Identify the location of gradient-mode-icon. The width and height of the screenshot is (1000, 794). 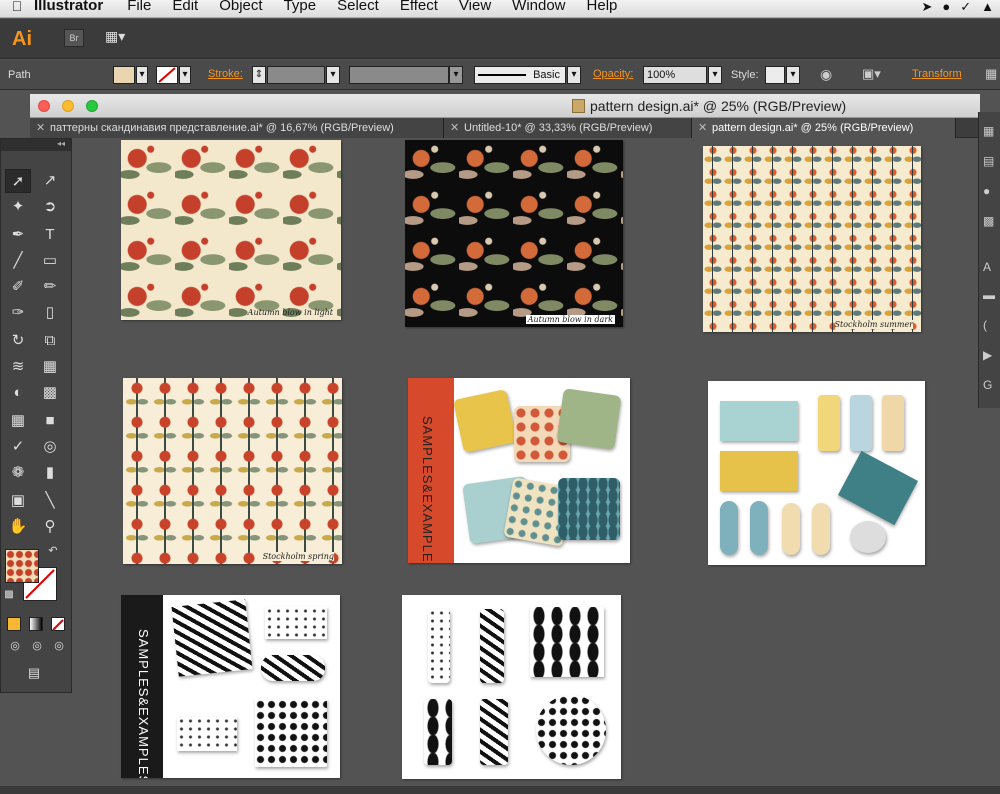
(36, 624).